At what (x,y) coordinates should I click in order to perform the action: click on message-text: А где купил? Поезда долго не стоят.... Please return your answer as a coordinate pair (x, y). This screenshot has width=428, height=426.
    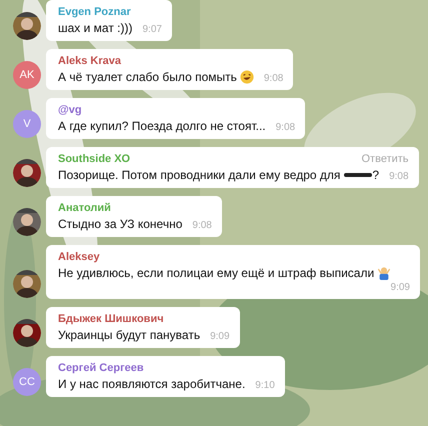
    Looking at the image, I should click on (162, 126).